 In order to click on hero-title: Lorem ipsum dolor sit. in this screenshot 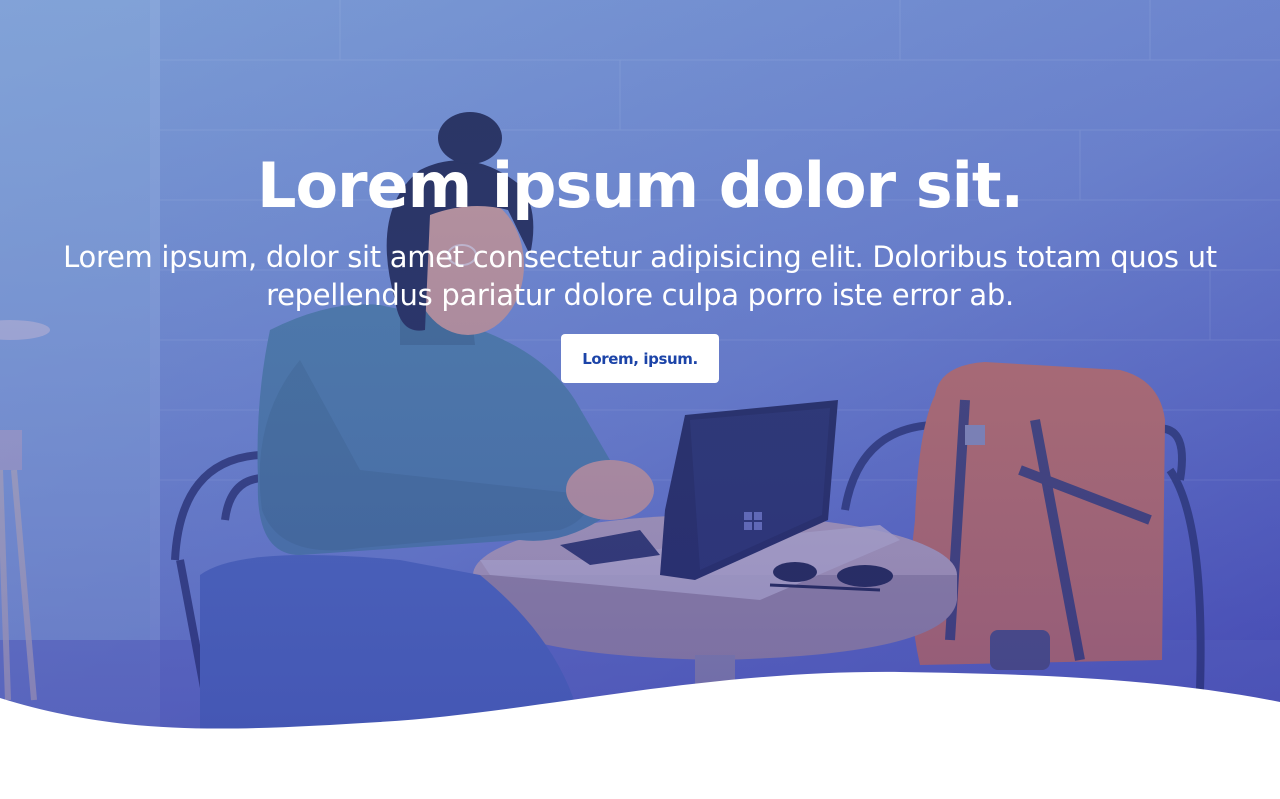, I will do `click(640, 185)`.